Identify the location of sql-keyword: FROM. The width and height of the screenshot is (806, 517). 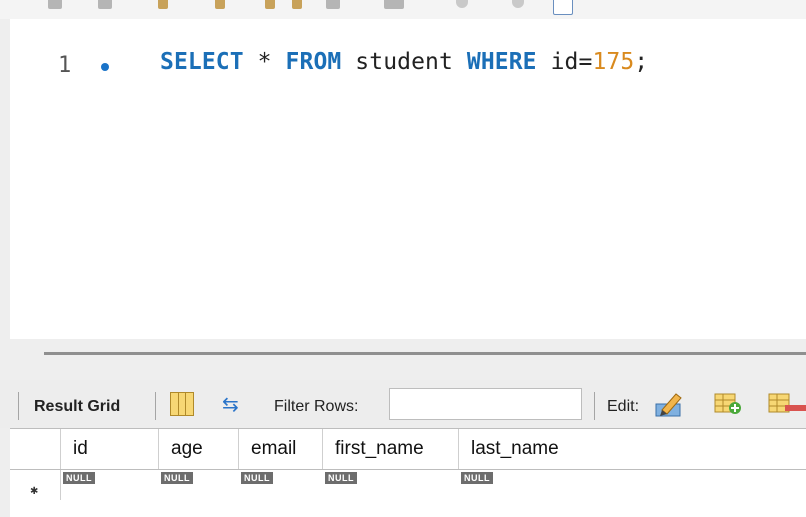
(313, 62).